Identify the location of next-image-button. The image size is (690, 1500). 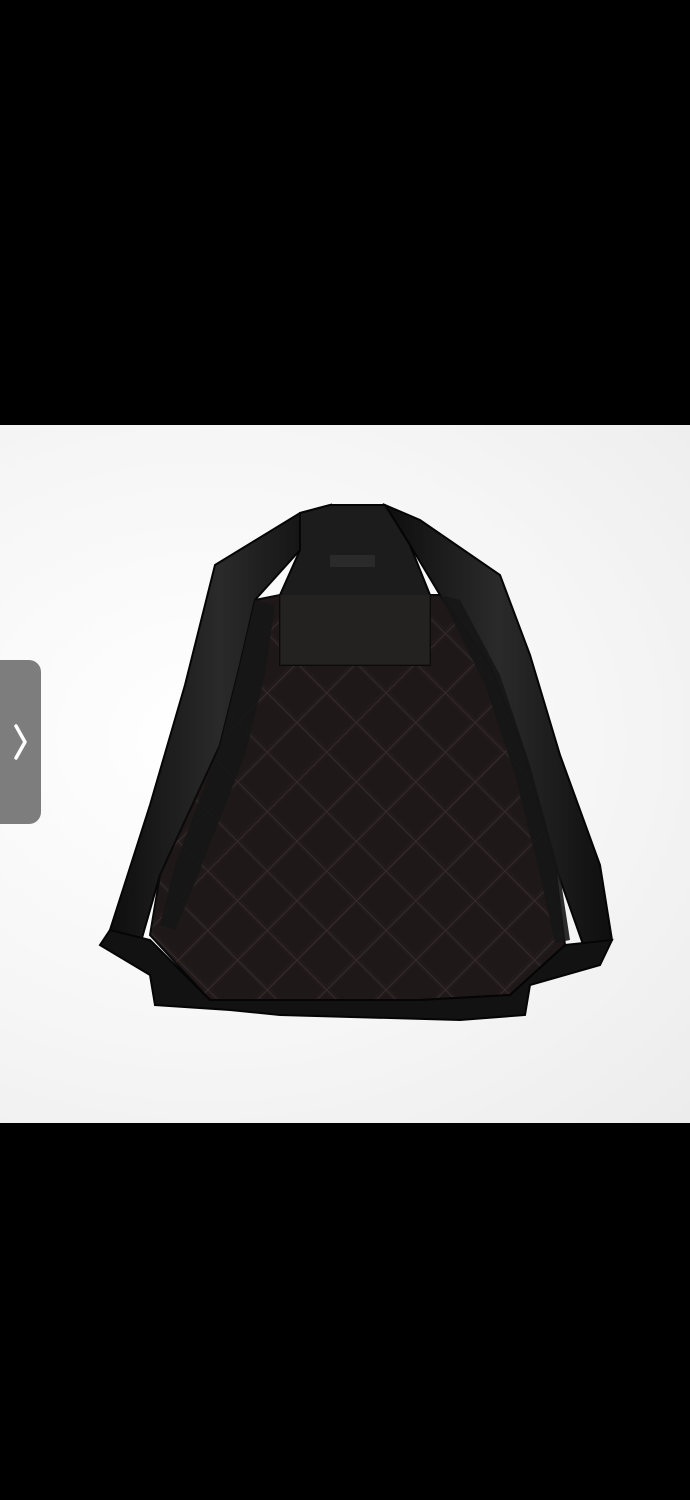
(20, 742).